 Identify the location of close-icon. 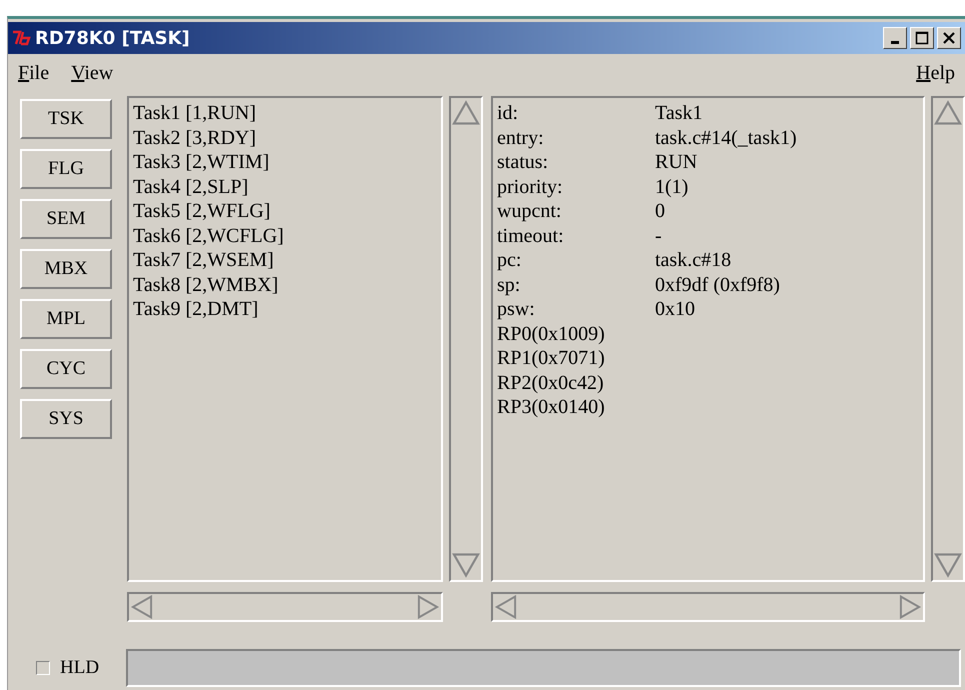
(949, 38).